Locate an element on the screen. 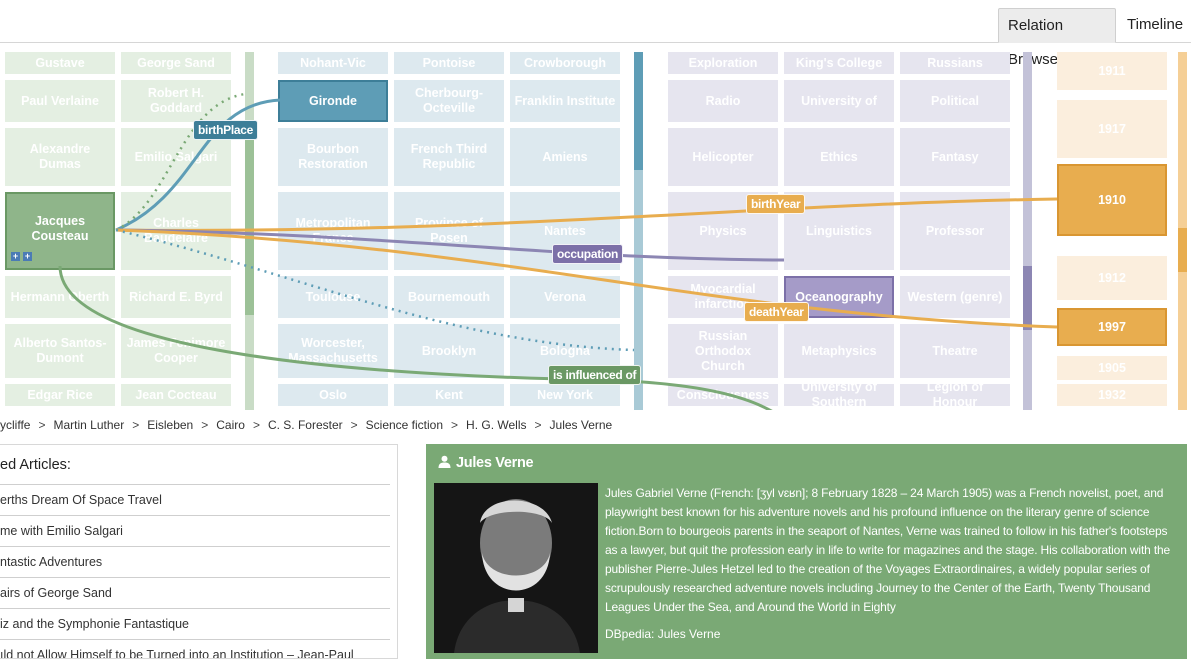 The width and height of the screenshot is (1191, 659). place-node: Pontoise is located at coordinates (449, 63).